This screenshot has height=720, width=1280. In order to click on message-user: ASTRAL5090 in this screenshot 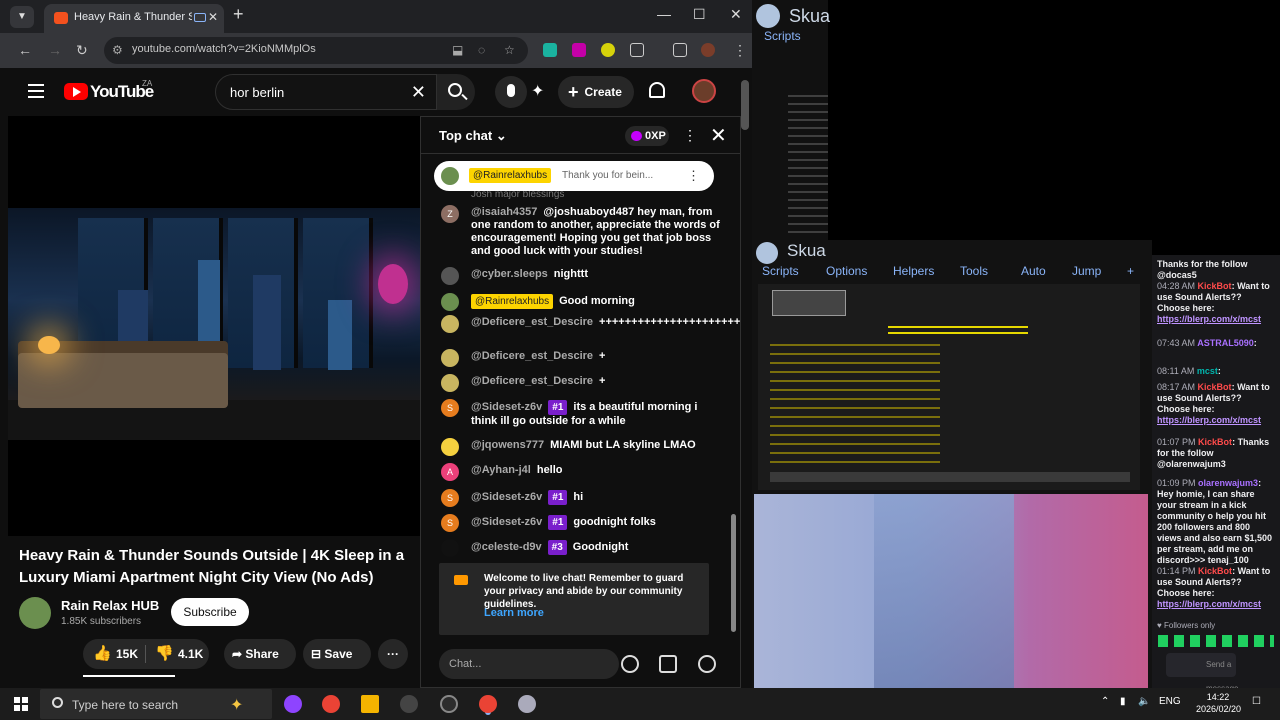, I will do `click(1225, 343)`.